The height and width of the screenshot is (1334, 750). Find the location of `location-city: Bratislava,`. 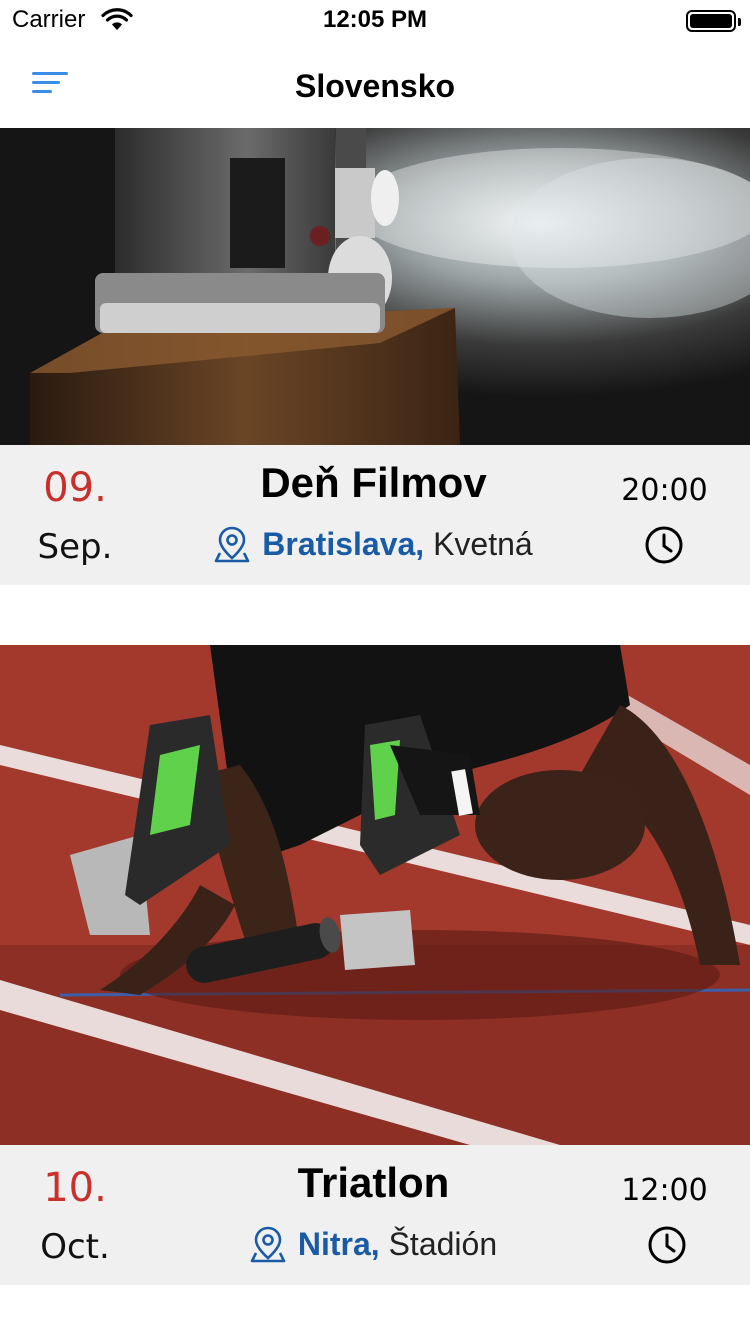

location-city: Bratislava, is located at coordinates (343, 544).